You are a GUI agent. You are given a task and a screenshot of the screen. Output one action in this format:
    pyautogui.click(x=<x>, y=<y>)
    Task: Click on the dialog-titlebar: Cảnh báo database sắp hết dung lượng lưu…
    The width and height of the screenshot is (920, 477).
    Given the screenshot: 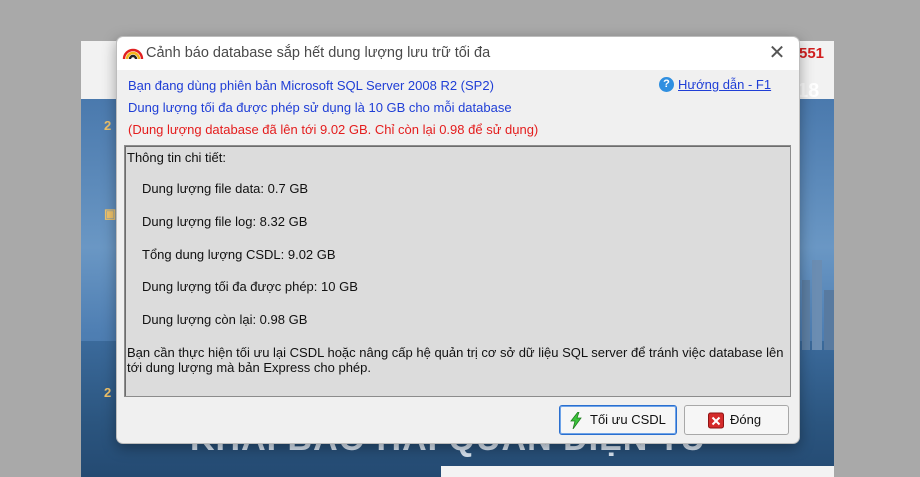 What is the action you would take?
    pyautogui.click(x=458, y=53)
    